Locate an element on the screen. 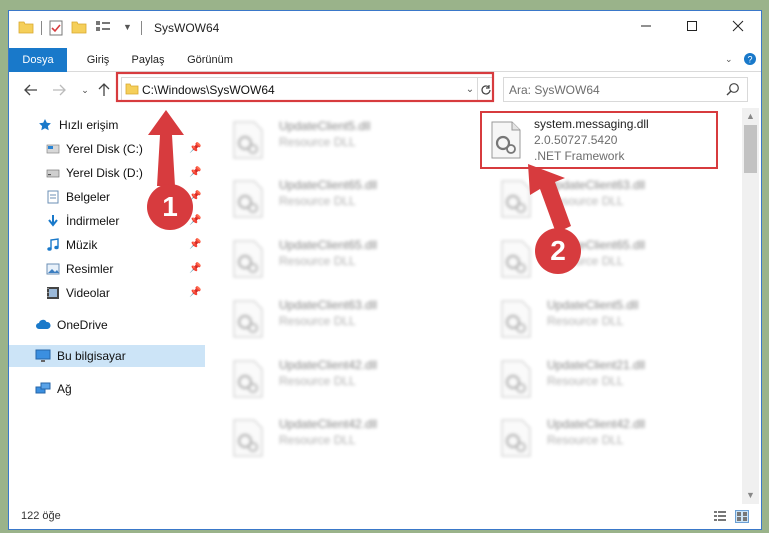 The width and height of the screenshot is (769, 533). file-name: UpdateClient63.dll is located at coordinates (596, 185).